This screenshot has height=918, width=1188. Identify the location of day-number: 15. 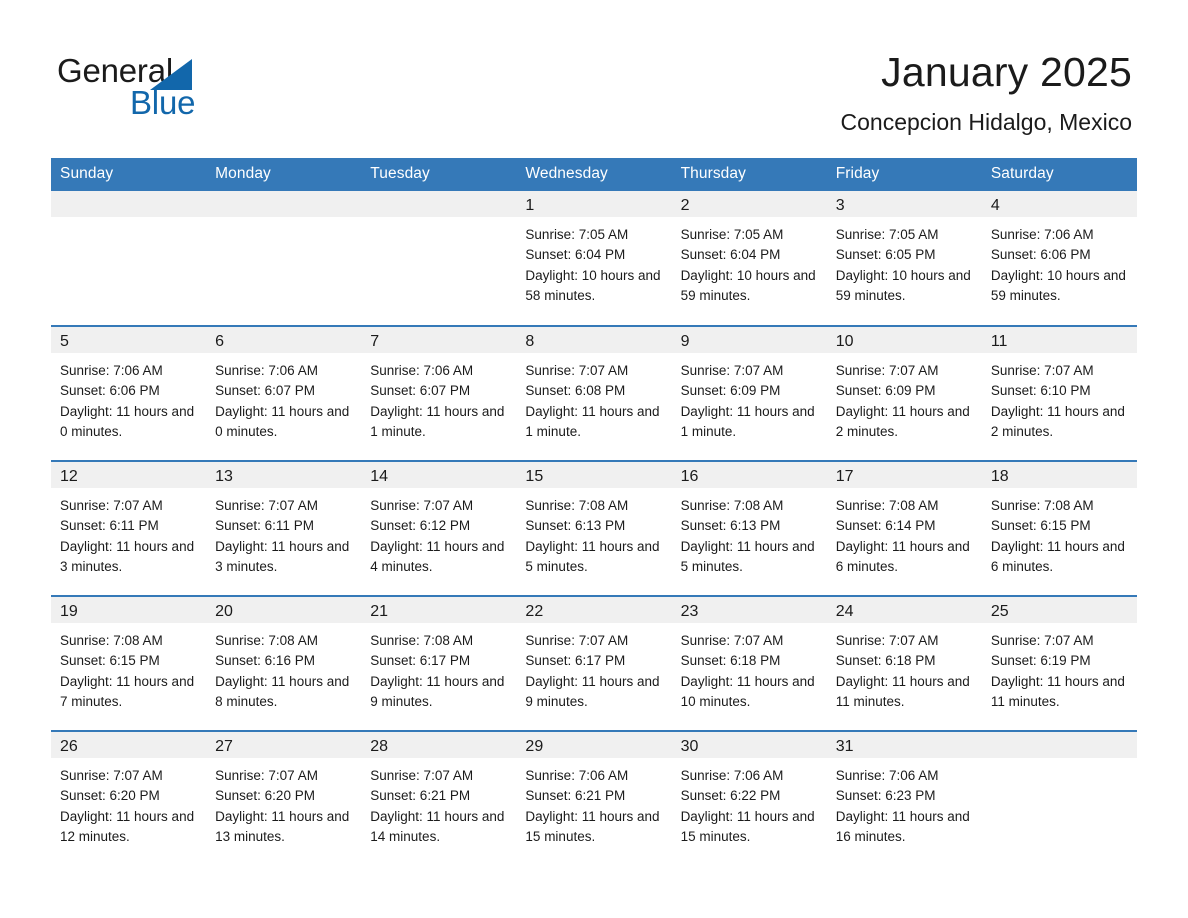
(594, 475).